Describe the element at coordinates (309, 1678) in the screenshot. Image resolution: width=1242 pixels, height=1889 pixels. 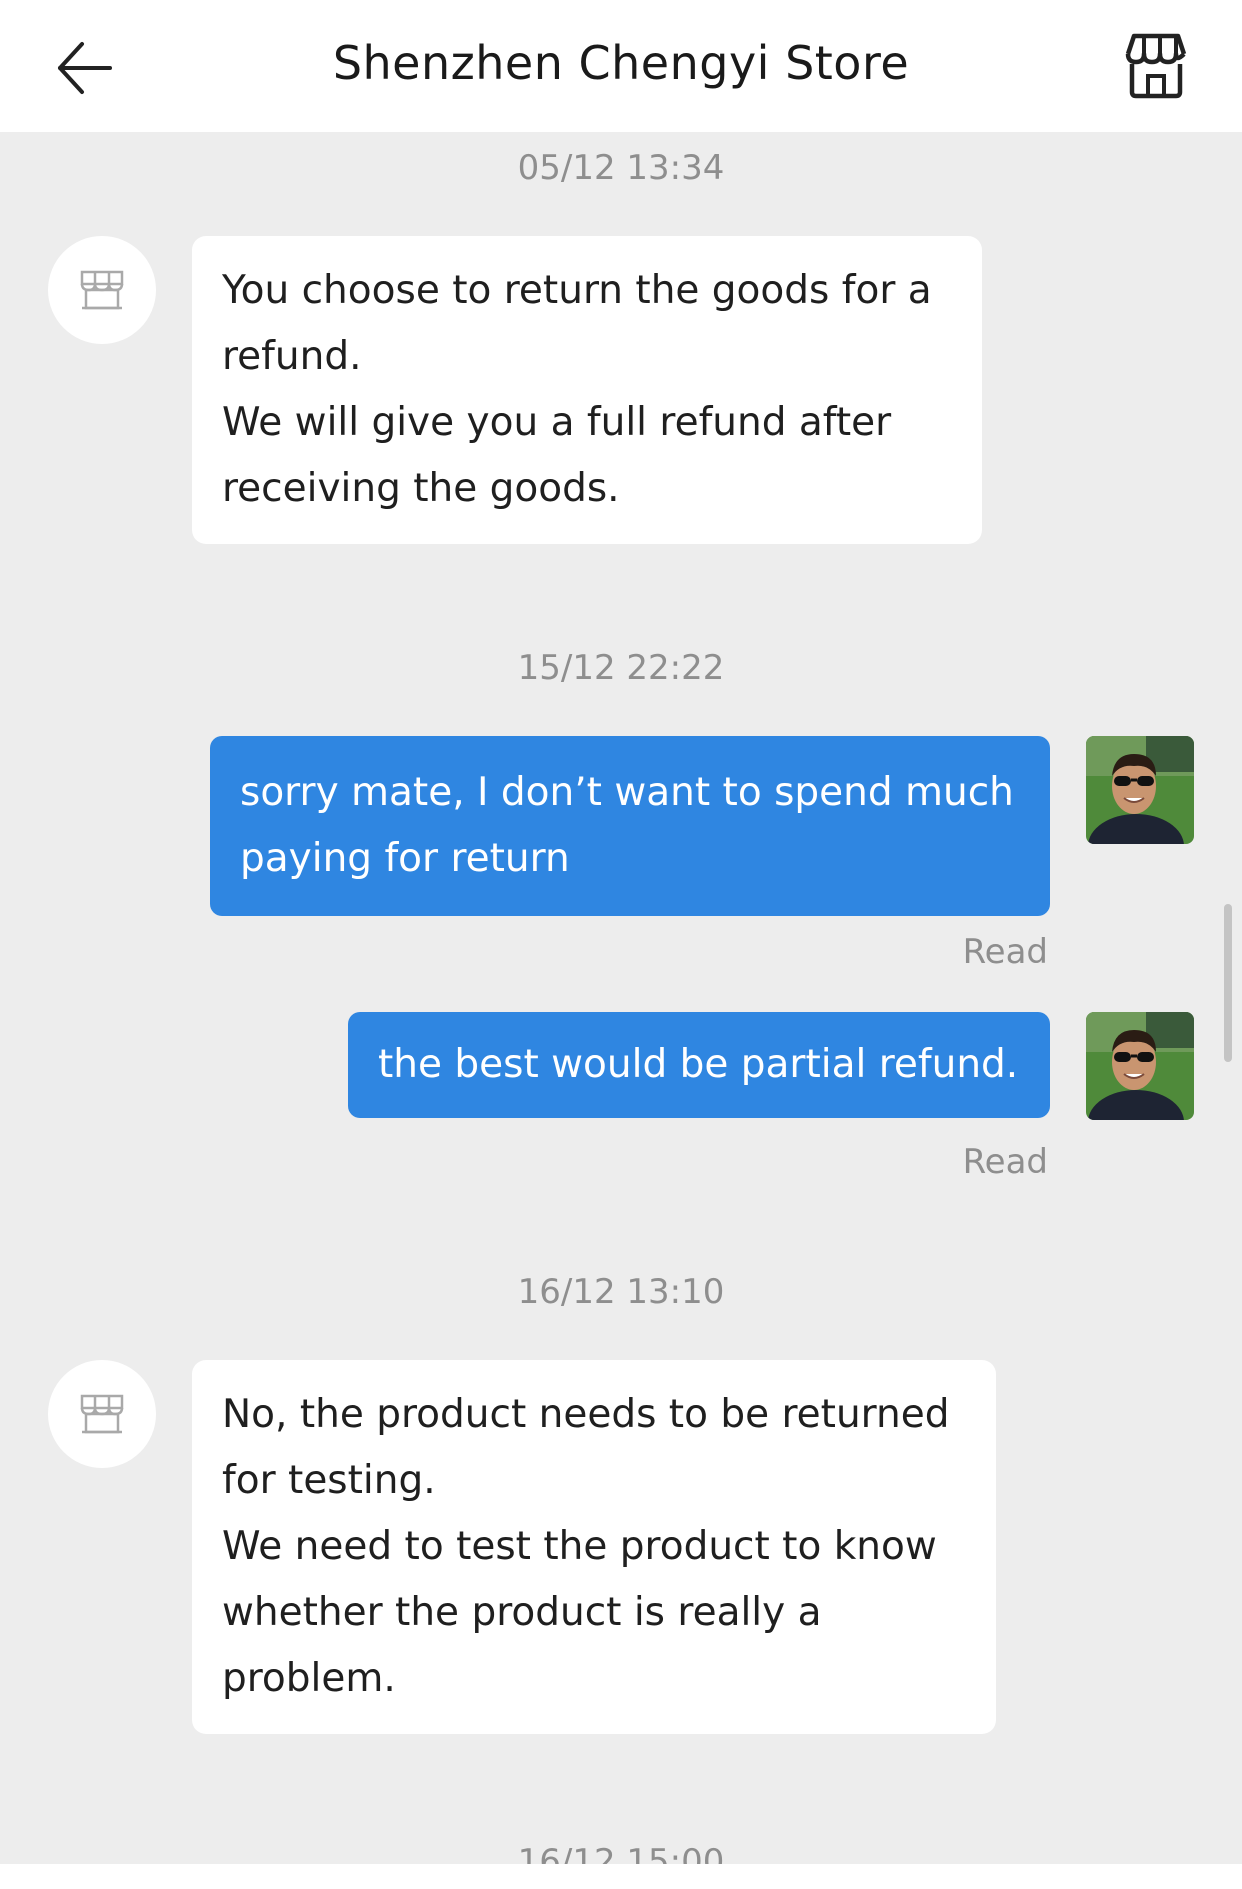
I see `message-line: problem.` at that location.